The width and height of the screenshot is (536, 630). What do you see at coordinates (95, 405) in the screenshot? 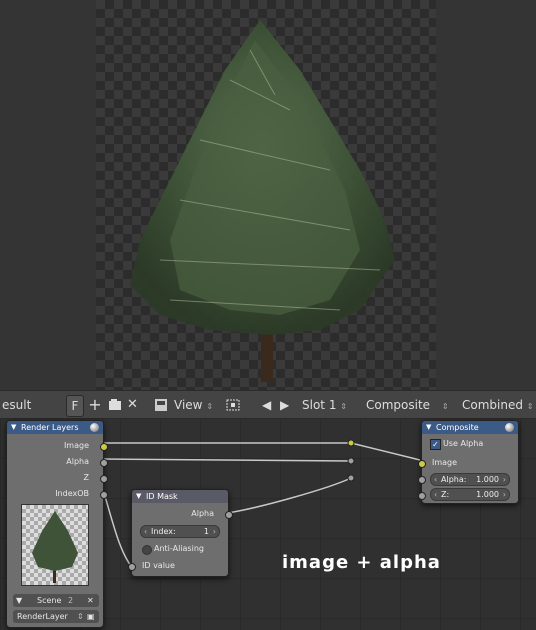
I see `new-image-icon: +` at bounding box center [95, 405].